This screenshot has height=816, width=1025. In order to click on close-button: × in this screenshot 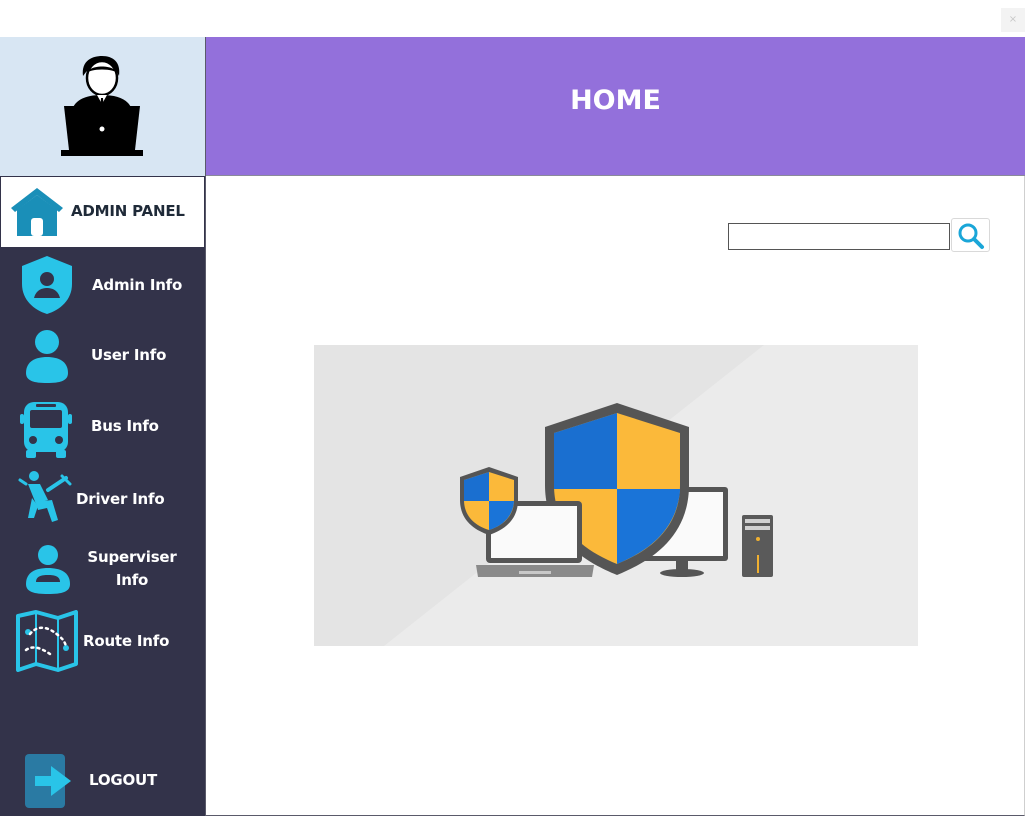, I will do `click(1013, 20)`.